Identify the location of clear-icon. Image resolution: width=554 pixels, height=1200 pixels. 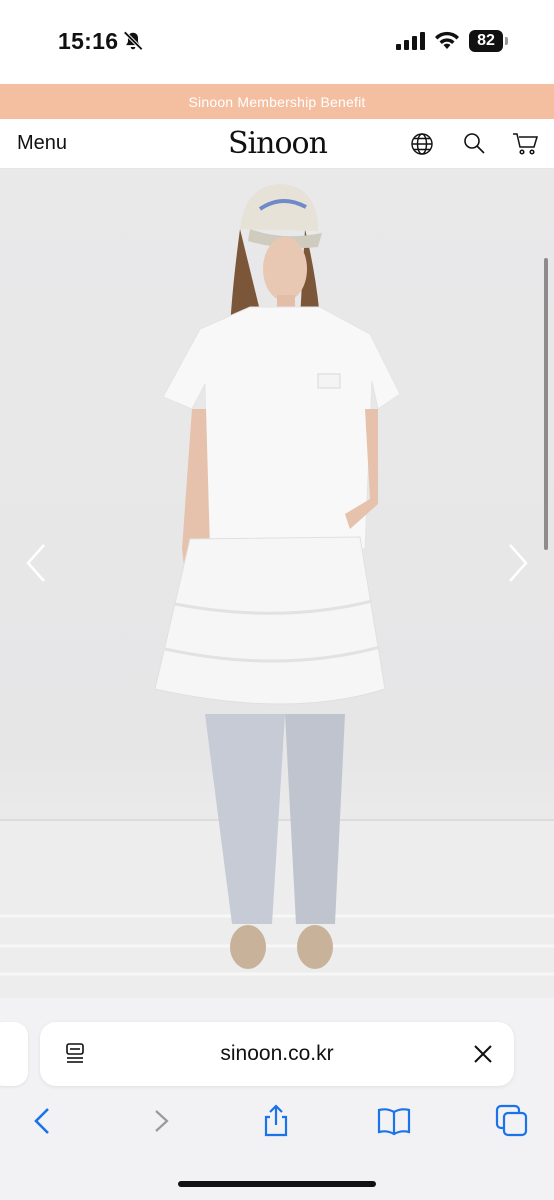
(483, 1054).